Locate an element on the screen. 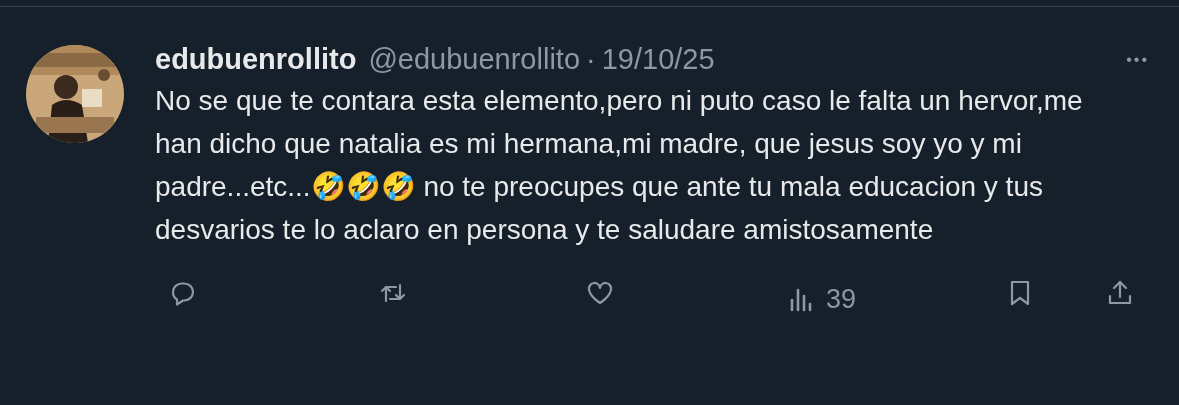 This screenshot has width=1179, height=405. display-name: edubuenrollito is located at coordinates (256, 60).